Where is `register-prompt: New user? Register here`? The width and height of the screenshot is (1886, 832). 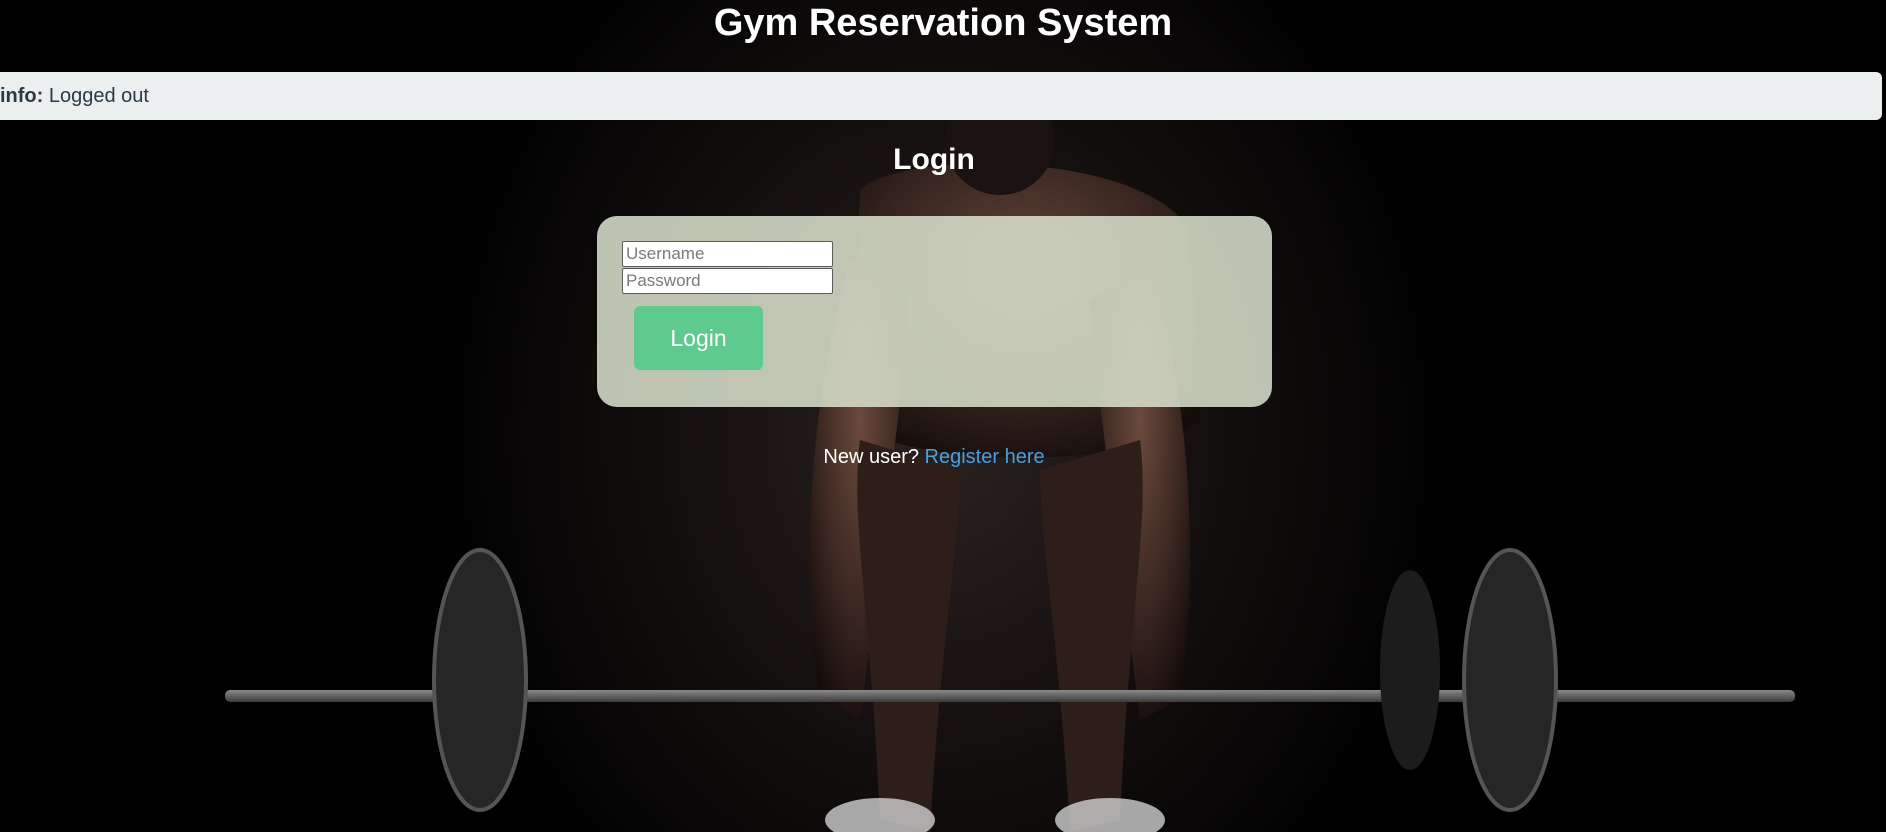
register-prompt: New user? Register here is located at coordinates (934, 457).